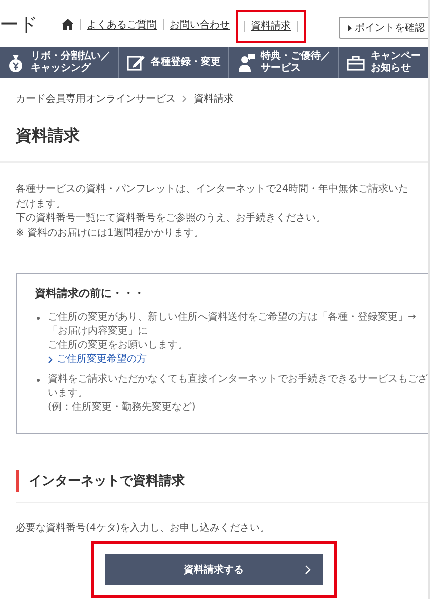  Describe the element at coordinates (122, 408) in the screenshot. I see `notice-text: (例：住所変更・勤務先変更など)` at that location.